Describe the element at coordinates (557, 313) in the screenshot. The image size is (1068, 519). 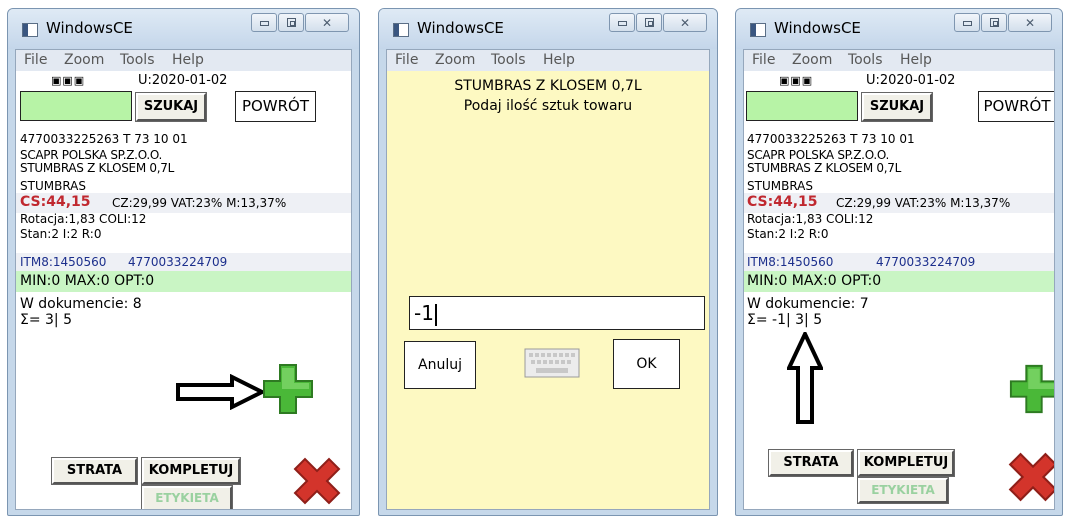
I see `quantity-input: -1` at that location.